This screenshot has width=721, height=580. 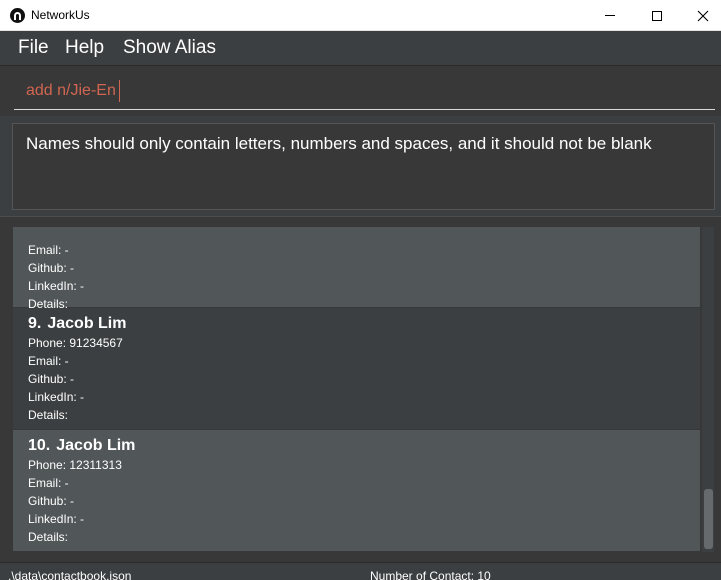 I want to click on close-icon, so click(x=703, y=15).